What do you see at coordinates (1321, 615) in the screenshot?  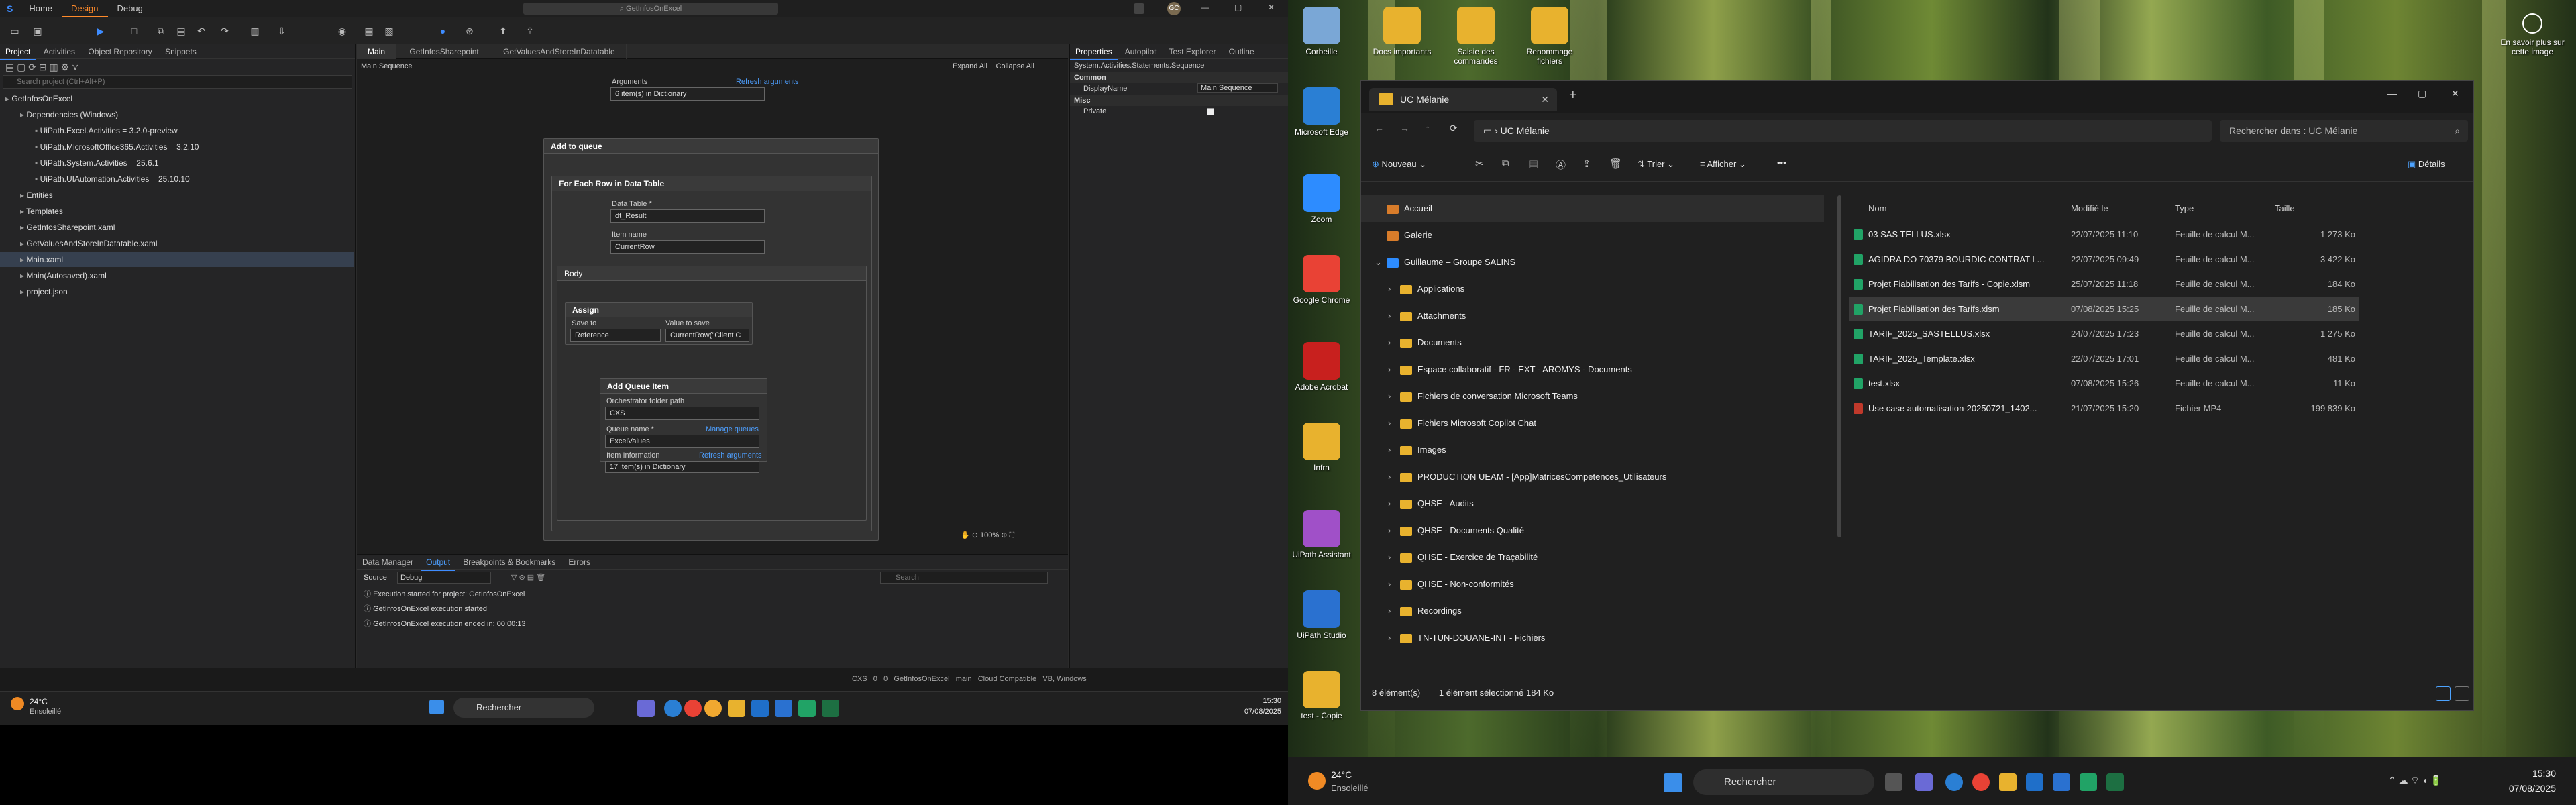 I see `desktop-icon: UiPath Studio` at bounding box center [1321, 615].